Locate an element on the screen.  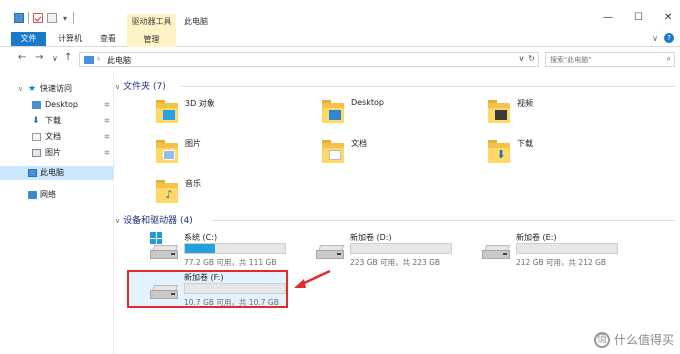
folder-music: ♪ 音乐 is located at coordinates (241, 193).